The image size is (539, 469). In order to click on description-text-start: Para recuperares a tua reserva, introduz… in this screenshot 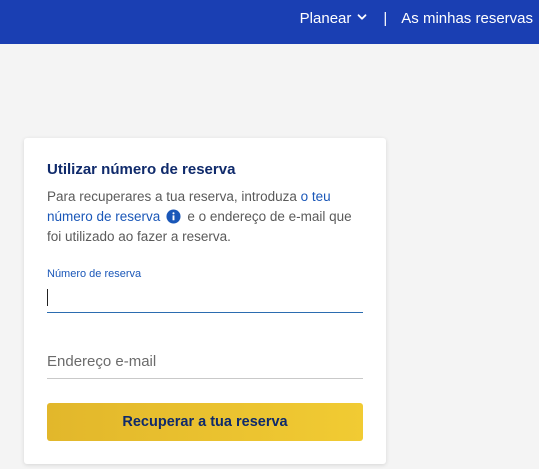, I will do `click(174, 196)`.